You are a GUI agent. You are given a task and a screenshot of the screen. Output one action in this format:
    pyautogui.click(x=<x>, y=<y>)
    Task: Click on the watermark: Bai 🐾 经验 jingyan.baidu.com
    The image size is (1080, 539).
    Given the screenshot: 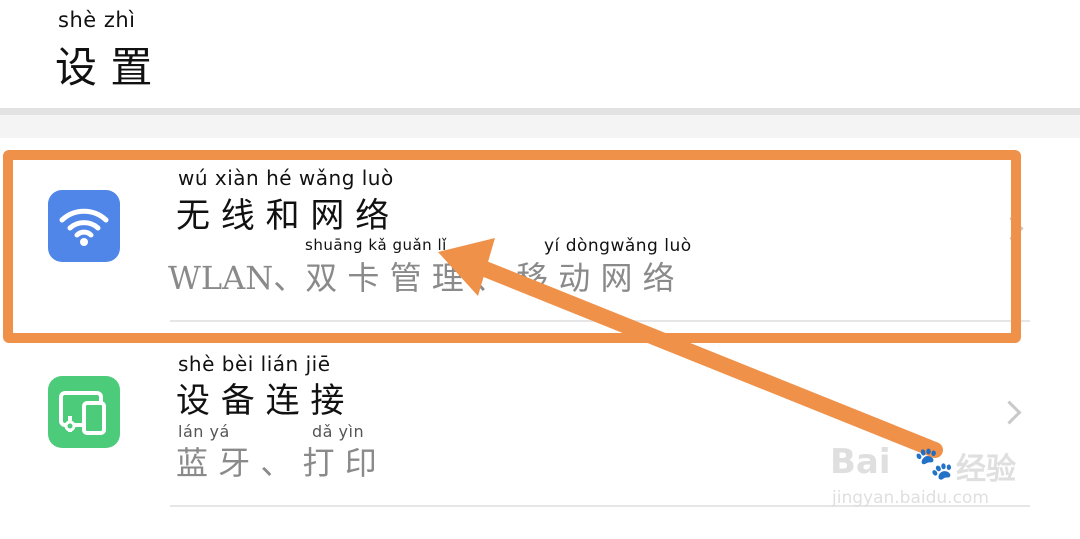 What is the action you would take?
    pyautogui.click(x=941, y=478)
    